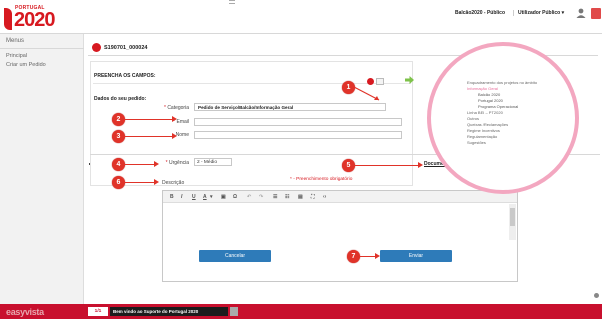 The height and width of the screenshot is (319, 602). Describe the element at coordinates (261, 197) in the screenshot. I see `redo-icon: ↷` at that location.